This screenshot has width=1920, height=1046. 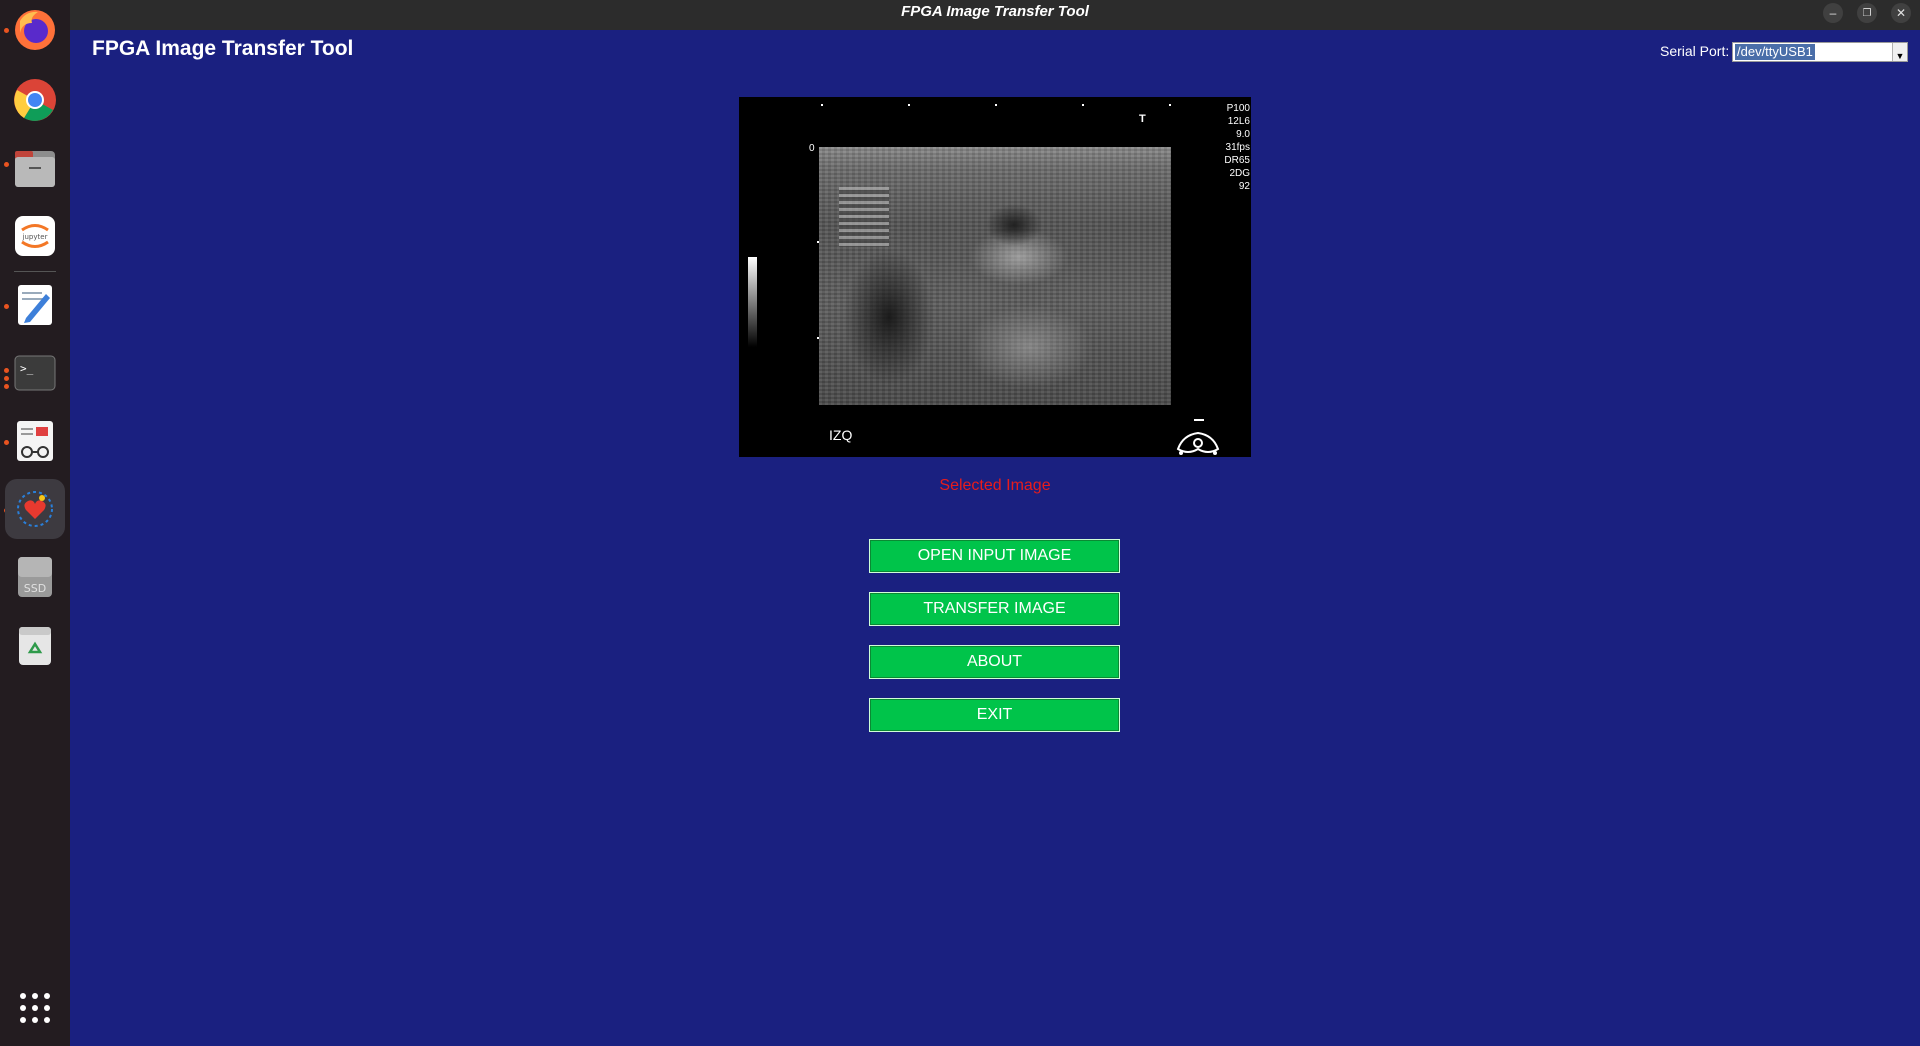 I want to click on trash-icon, so click(x=35, y=645).